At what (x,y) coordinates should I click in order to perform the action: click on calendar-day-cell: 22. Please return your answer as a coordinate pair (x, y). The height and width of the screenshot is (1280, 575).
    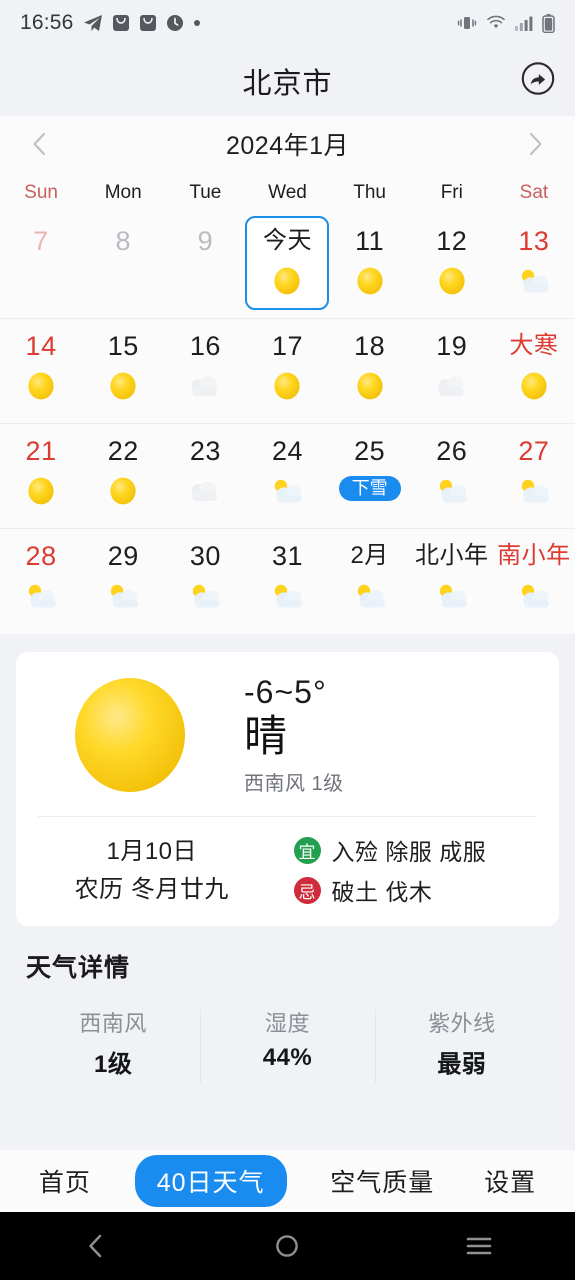
    Looking at the image, I should click on (123, 476).